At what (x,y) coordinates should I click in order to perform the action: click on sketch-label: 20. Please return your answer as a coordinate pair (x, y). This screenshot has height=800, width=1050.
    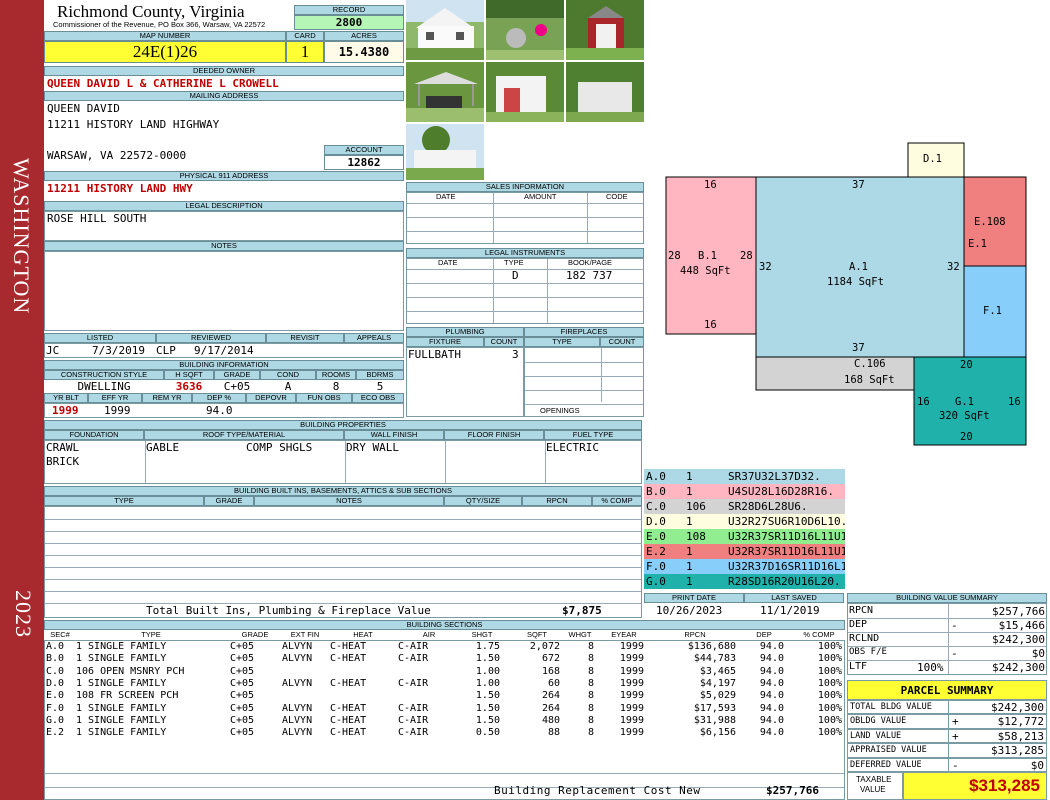
    Looking at the image, I should click on (966, 365).